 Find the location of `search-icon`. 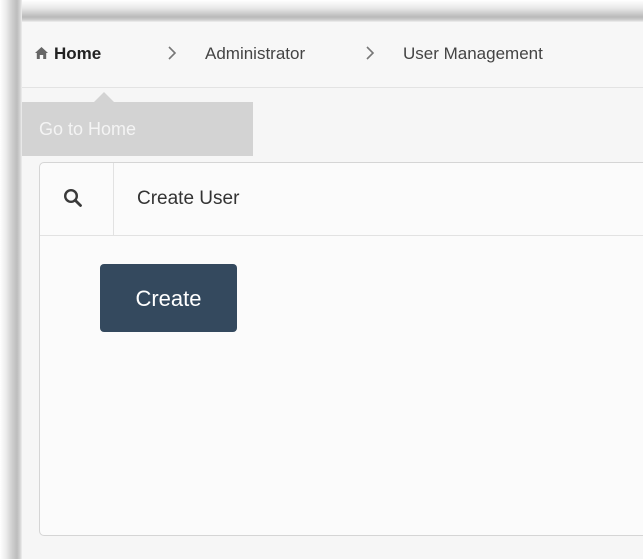

search-icon is located at coordinates (72, 197).